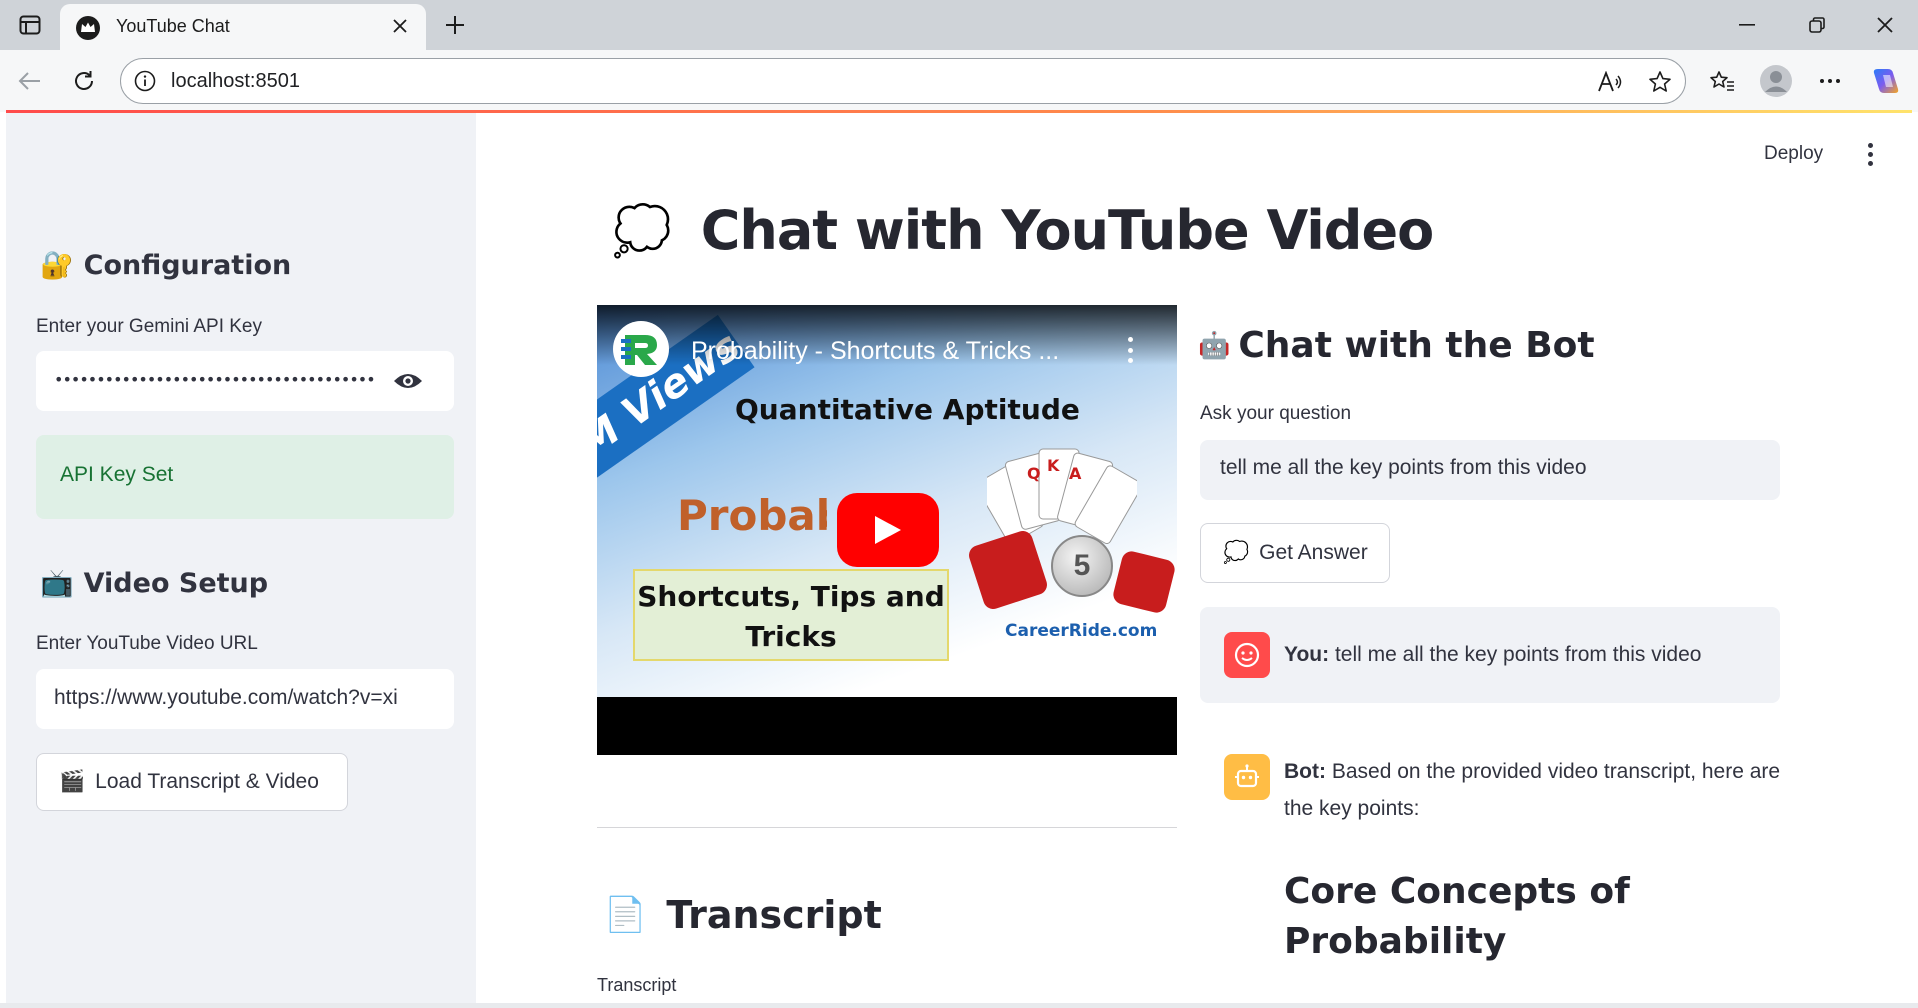  Describe the element at coordinates (455, 25) in the screenshot. I see `new-tab-icon` at that location.